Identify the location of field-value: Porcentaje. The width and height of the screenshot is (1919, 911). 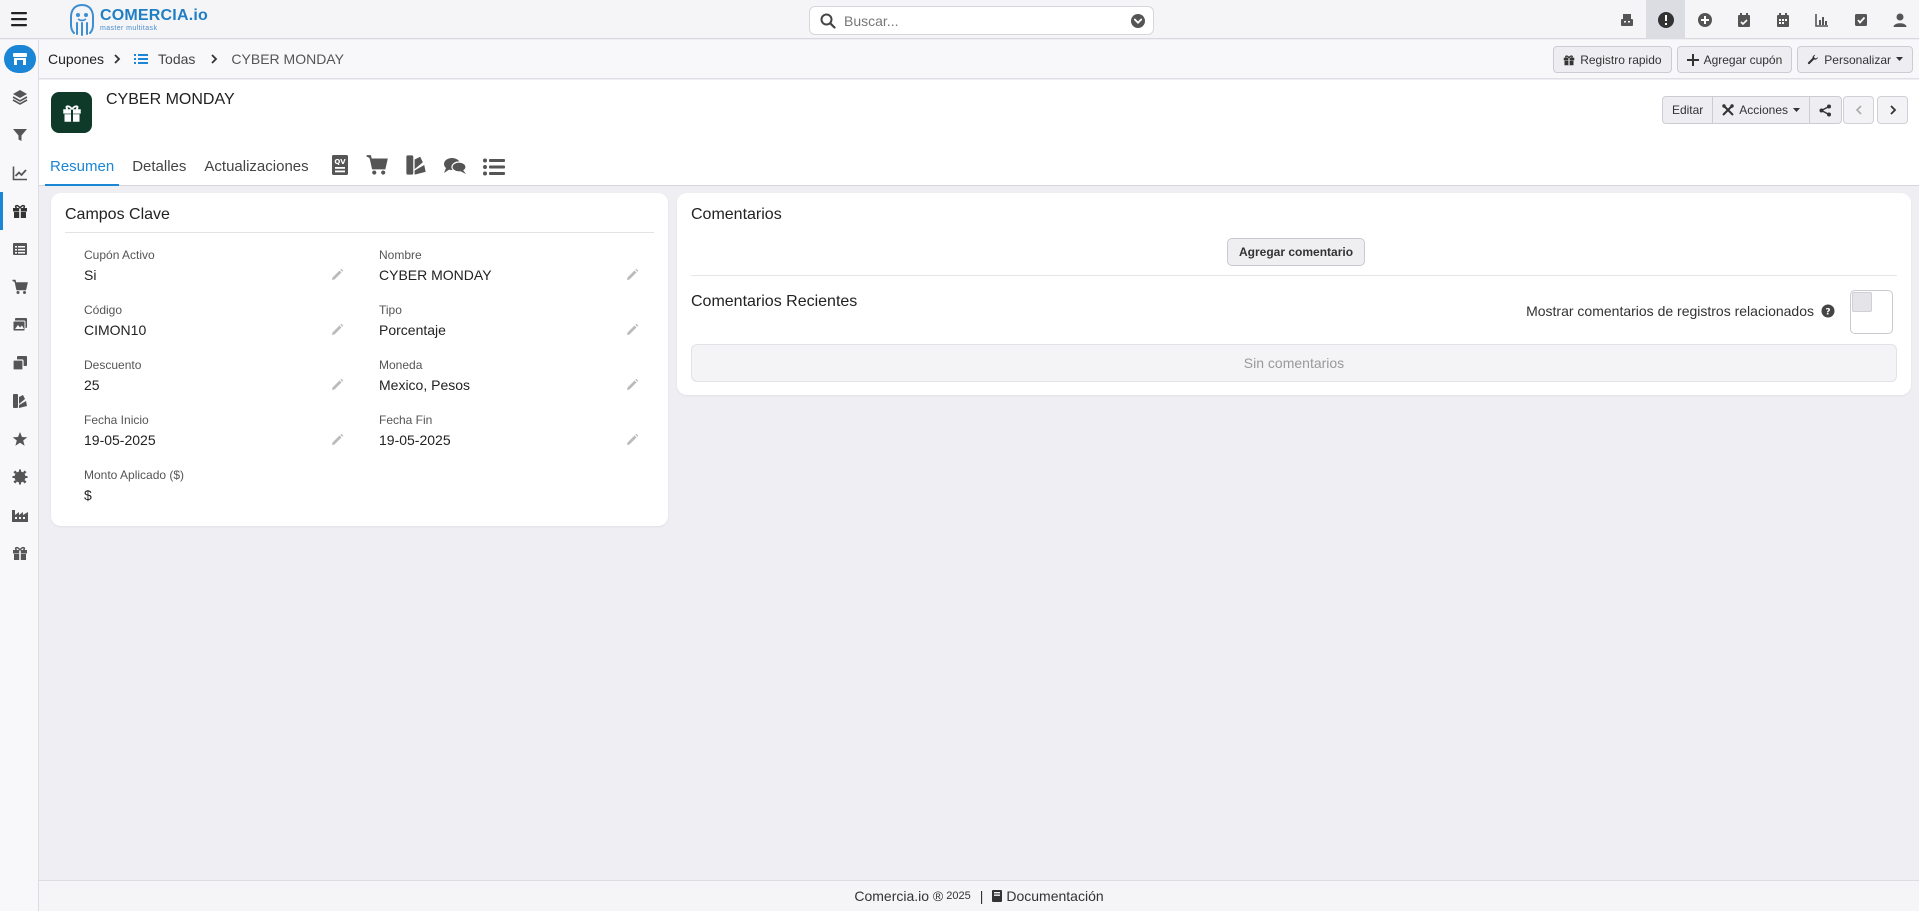
(412, 330).